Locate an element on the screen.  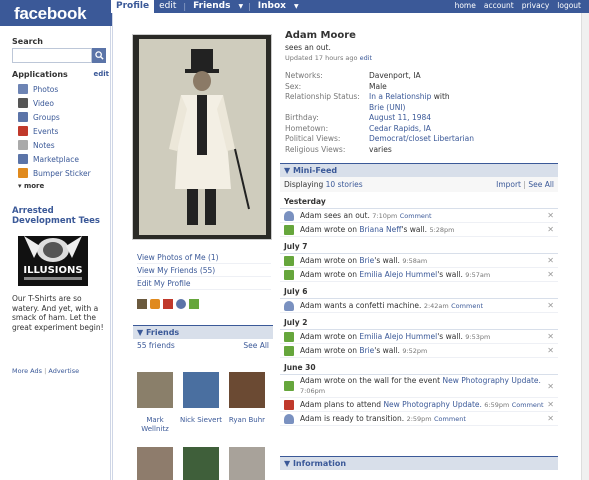
search-button is located at coordinates (99, 55).